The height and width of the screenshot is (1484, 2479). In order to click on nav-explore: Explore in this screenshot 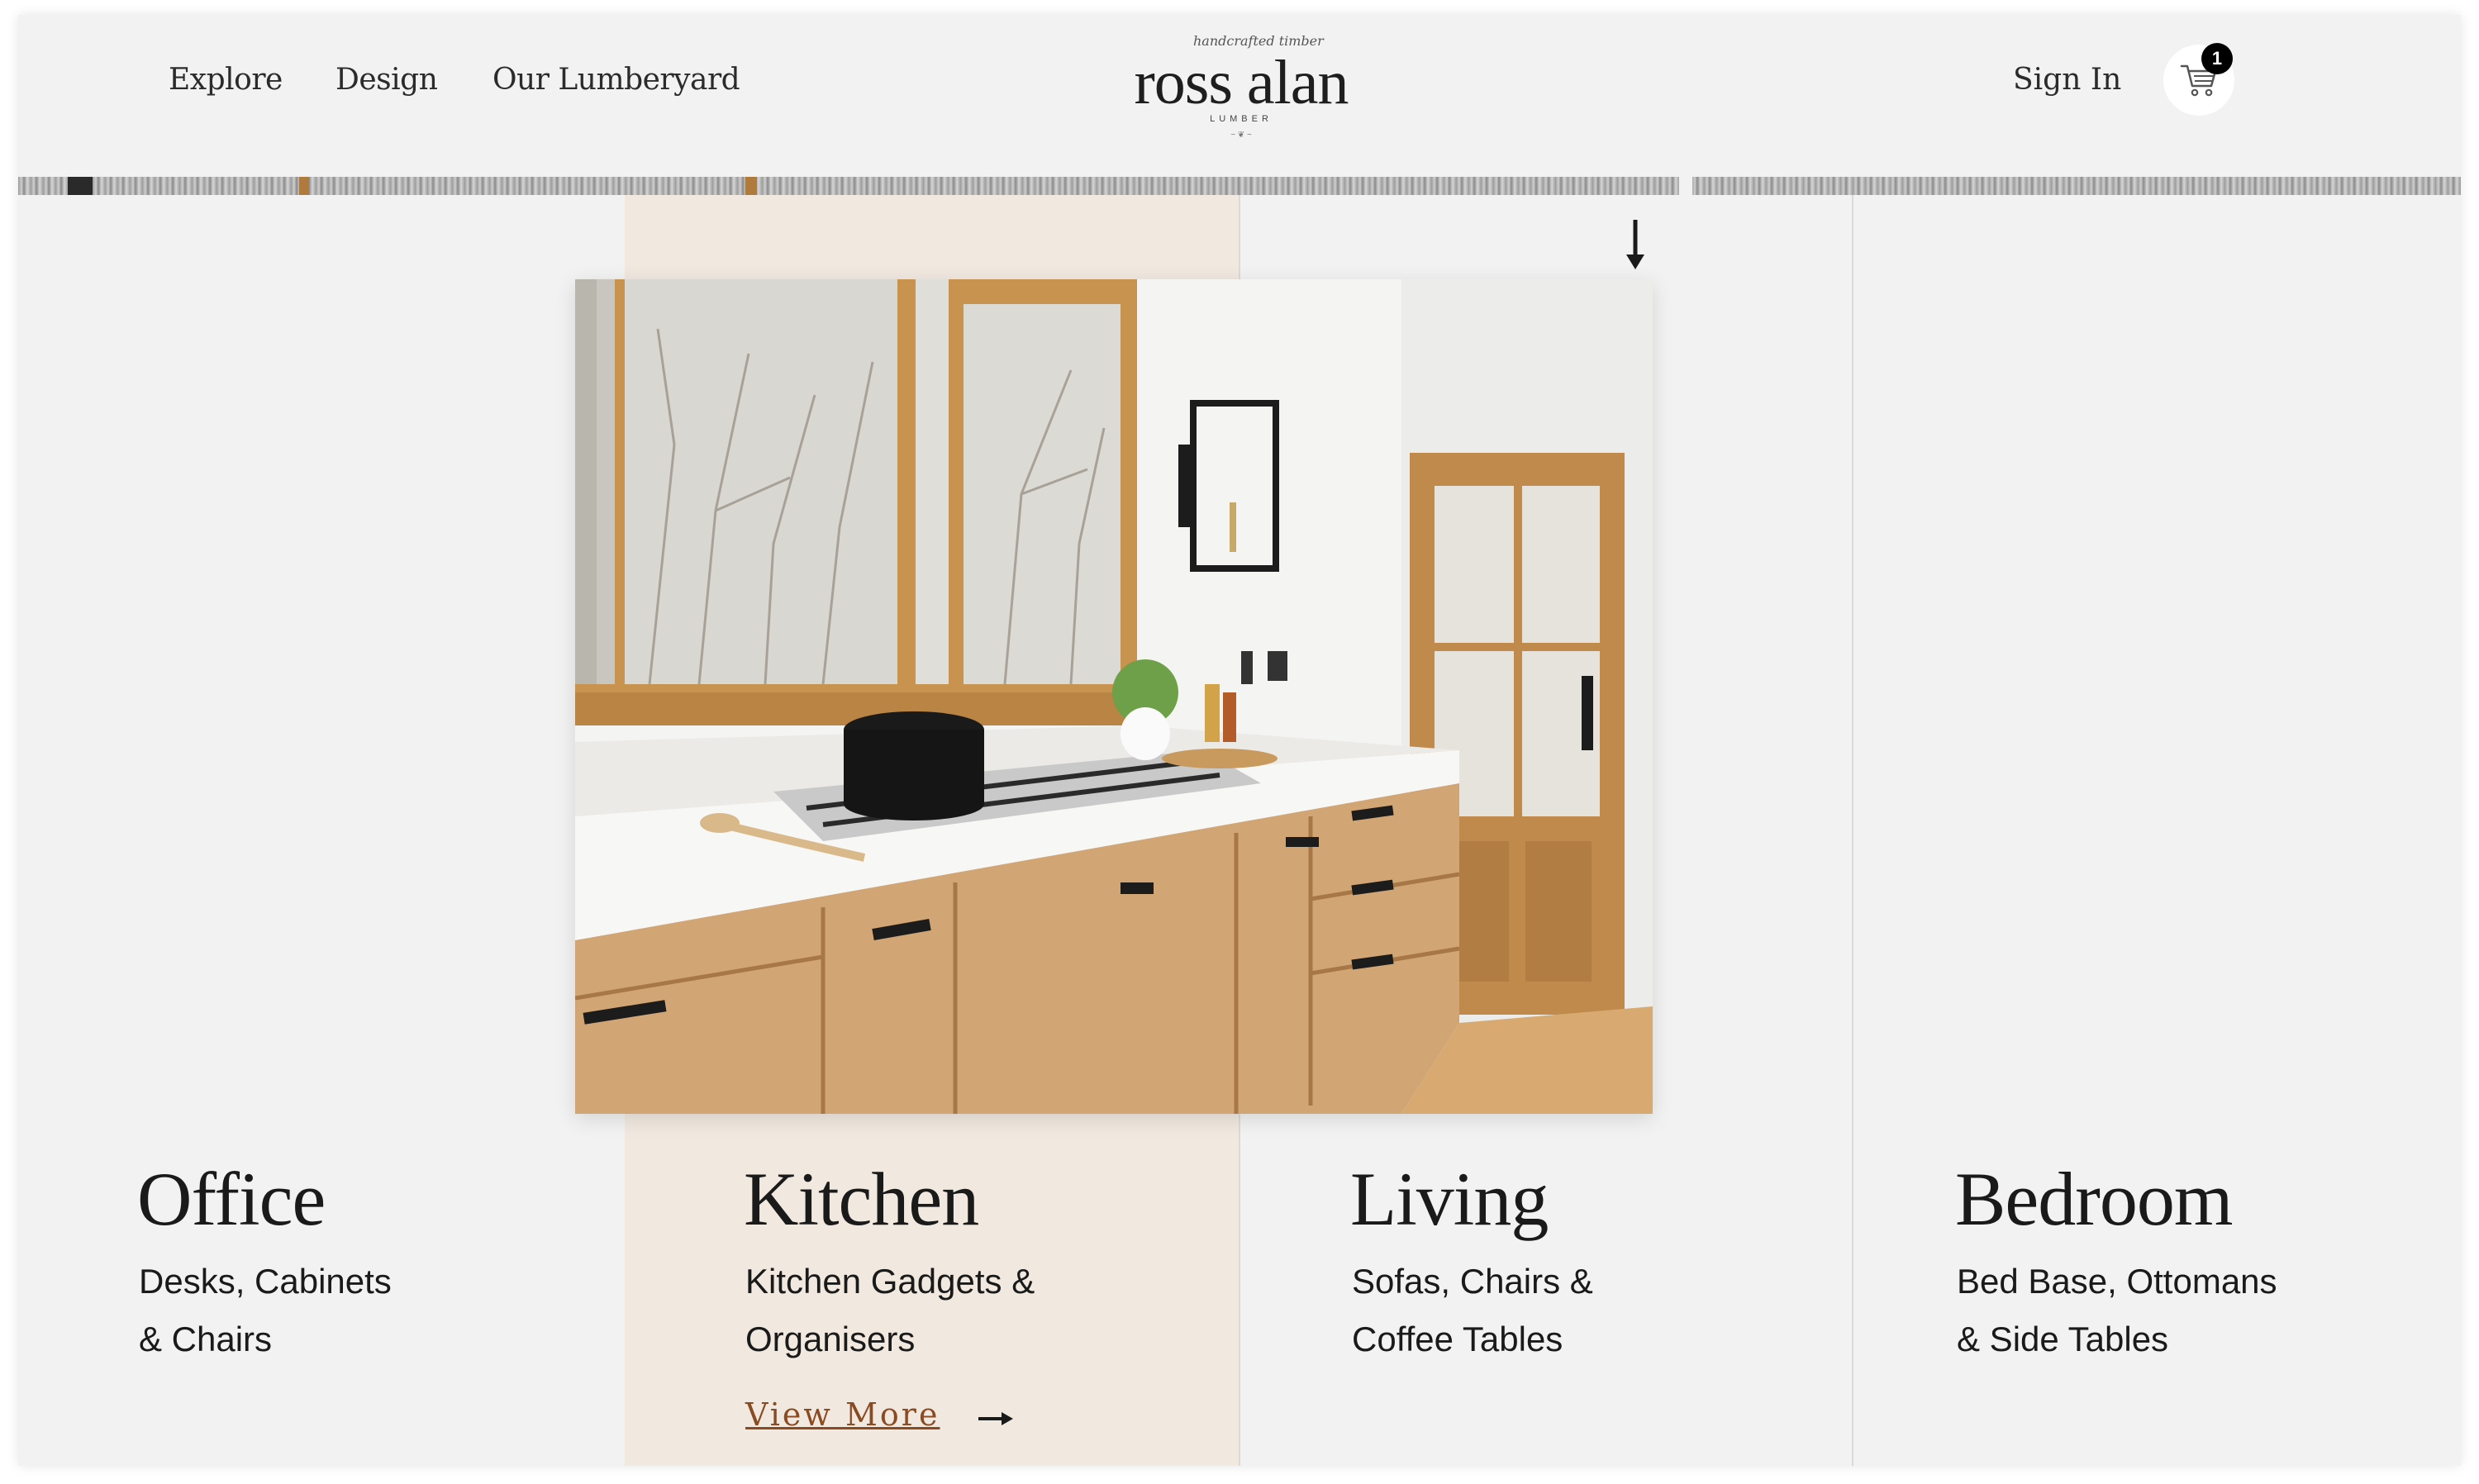, I will do `click(226, 80)`.